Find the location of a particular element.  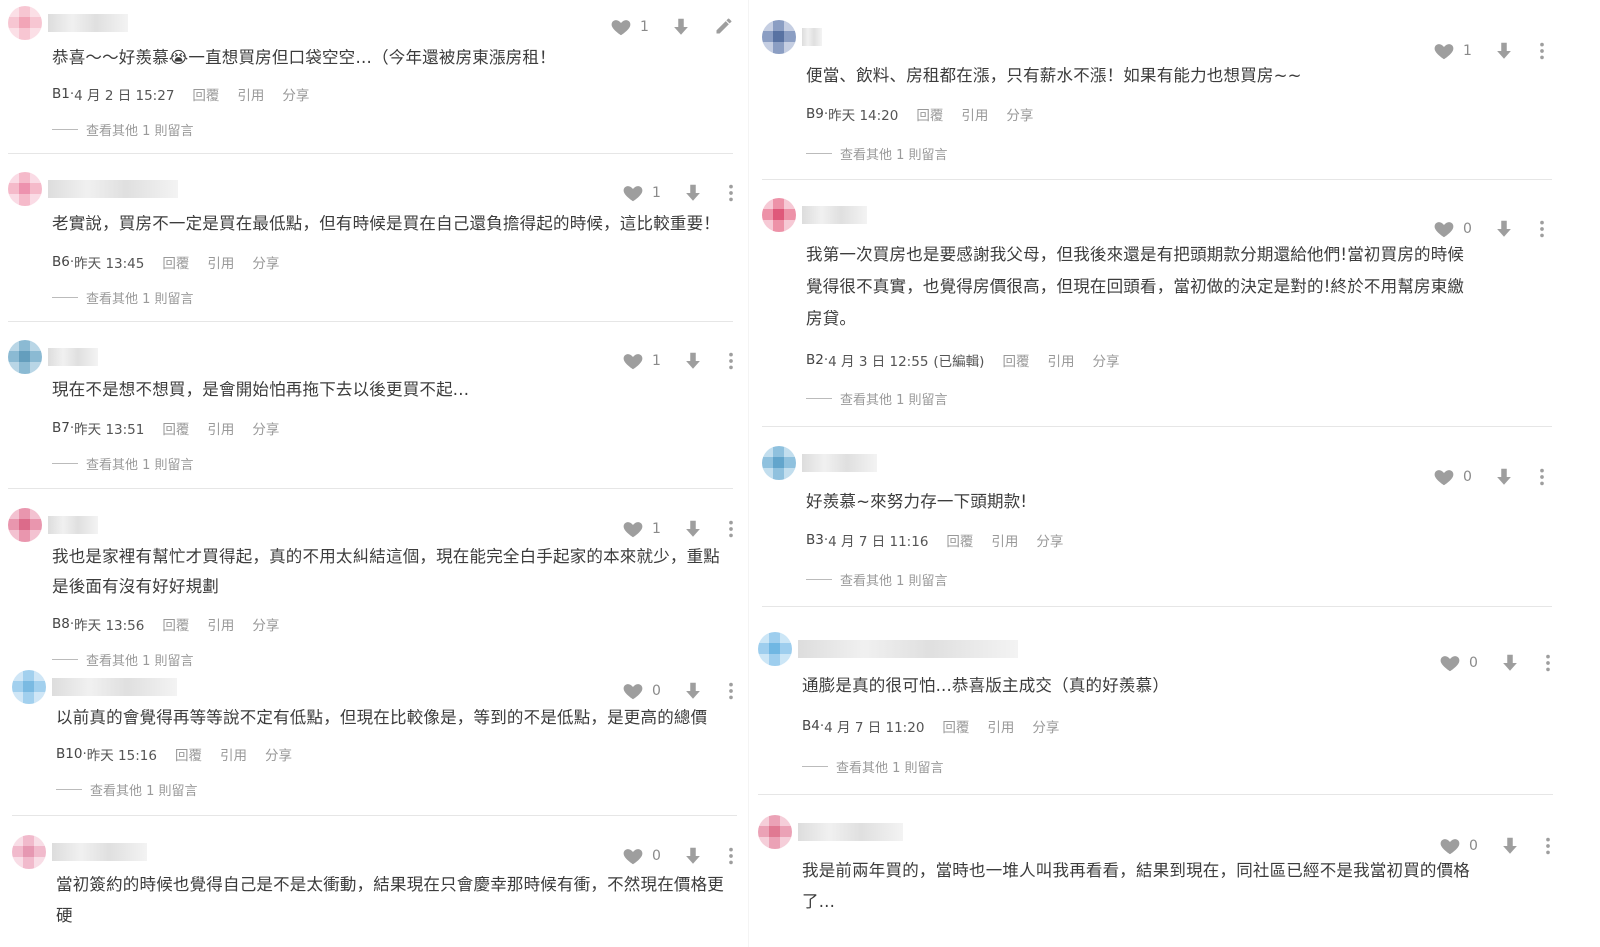

floor-number: B8 is located at coordinates (61, 624).